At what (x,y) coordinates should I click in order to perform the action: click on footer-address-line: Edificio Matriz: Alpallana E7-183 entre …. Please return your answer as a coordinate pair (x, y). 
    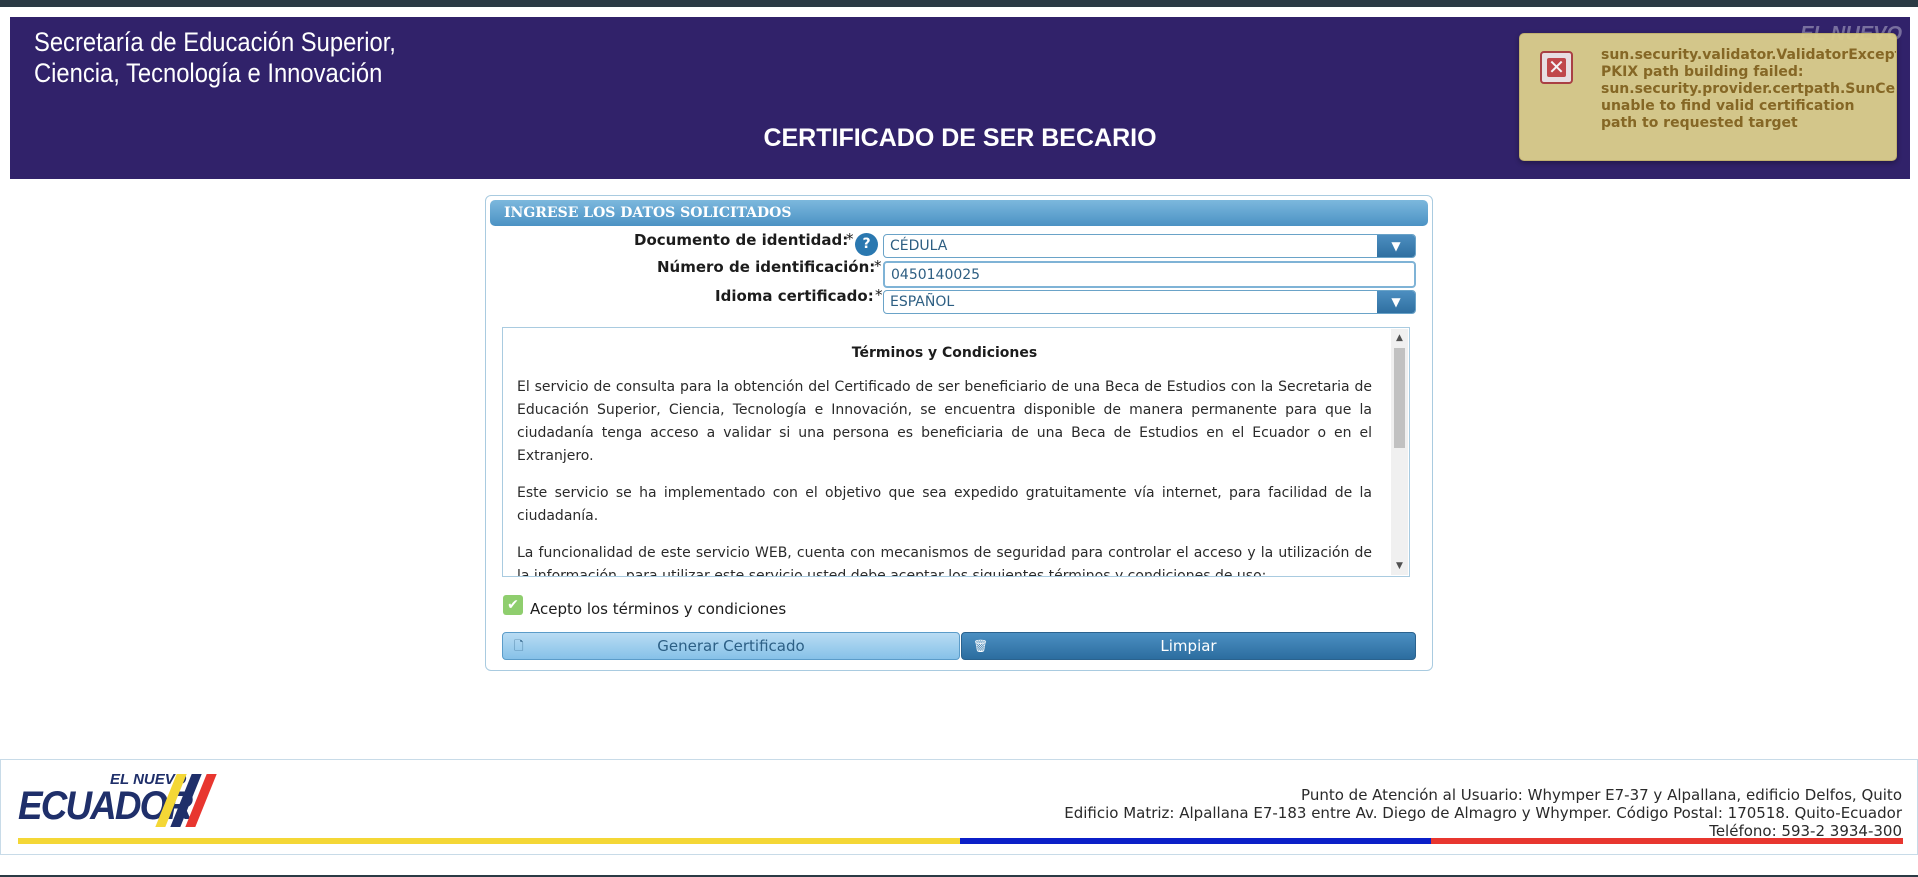
    Looking at the image, I should click on (1483, 813).